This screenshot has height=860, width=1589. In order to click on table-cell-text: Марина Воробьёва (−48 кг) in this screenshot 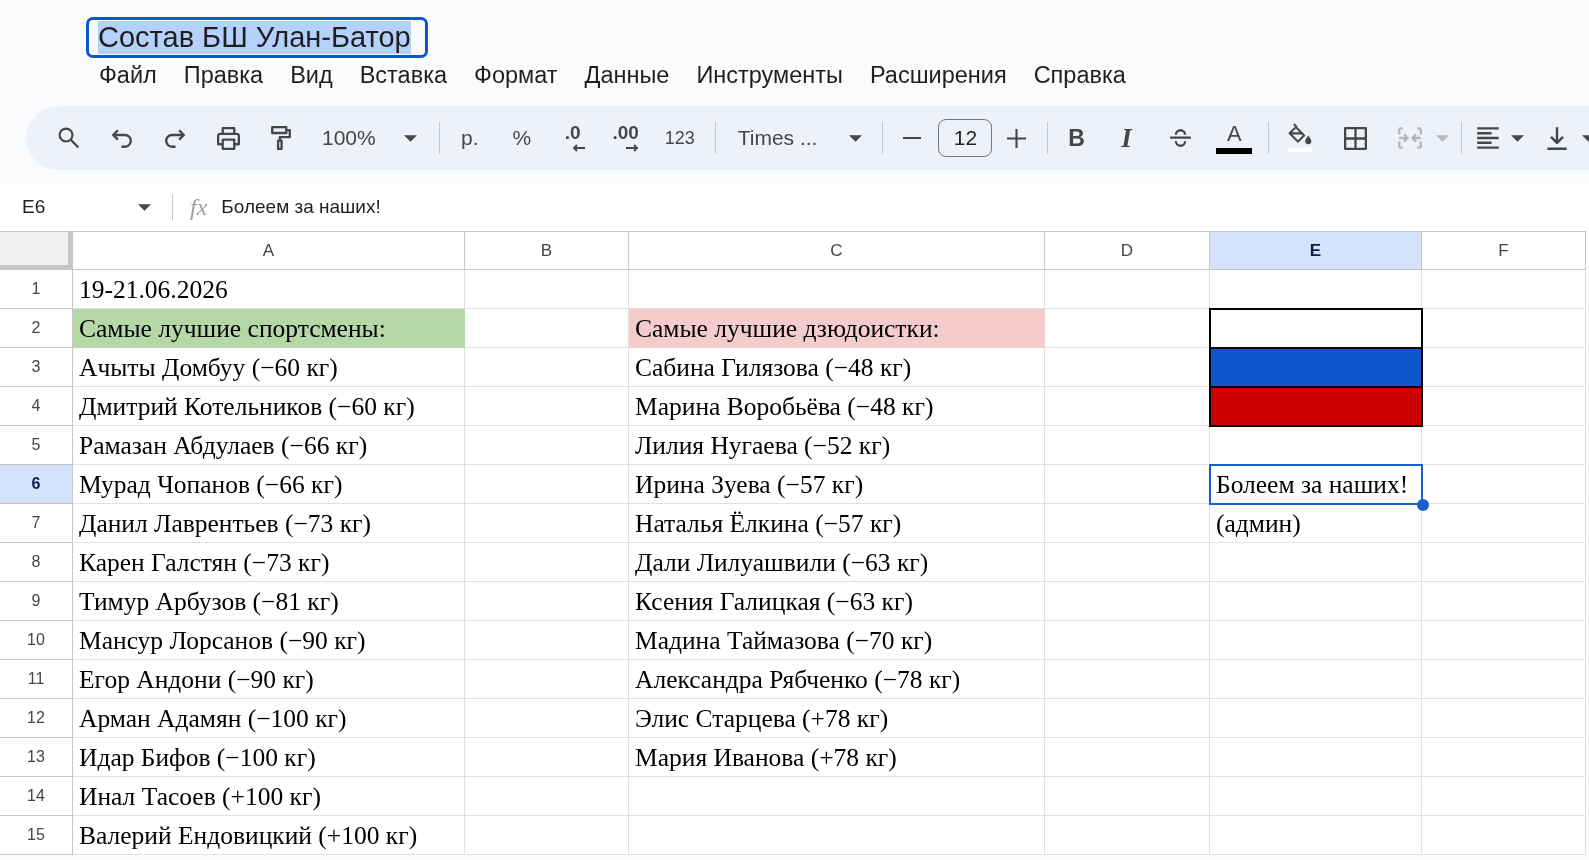, I will do `click(784, 406)`.